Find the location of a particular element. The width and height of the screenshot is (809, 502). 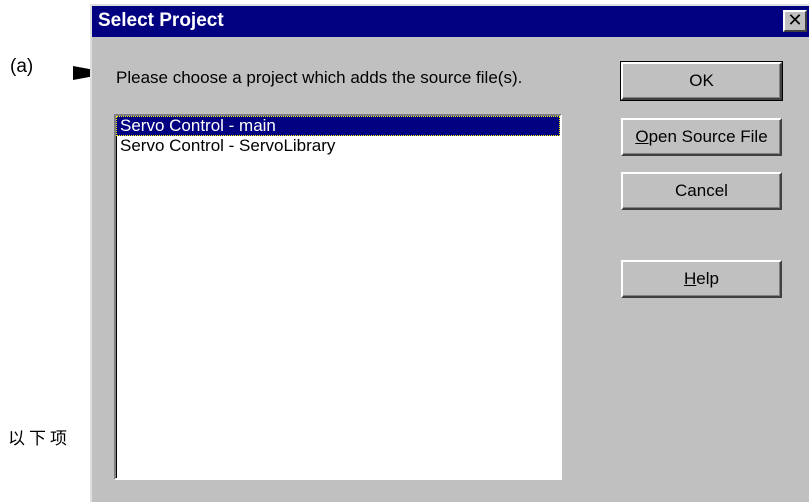

ok-button: OK is located at coordinates (701, 81).